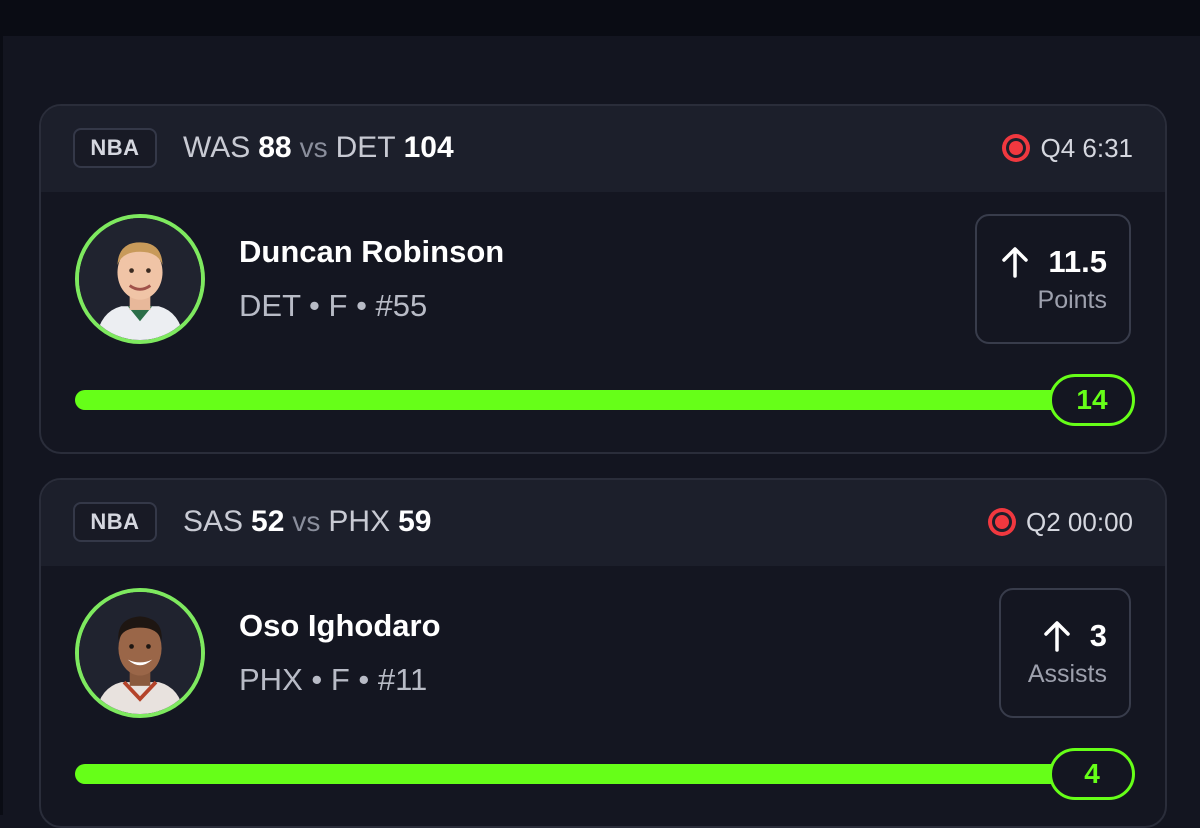  Describe the element at coordinates (275, 147) in the screenshot. I see `away-score: 88` at that location.